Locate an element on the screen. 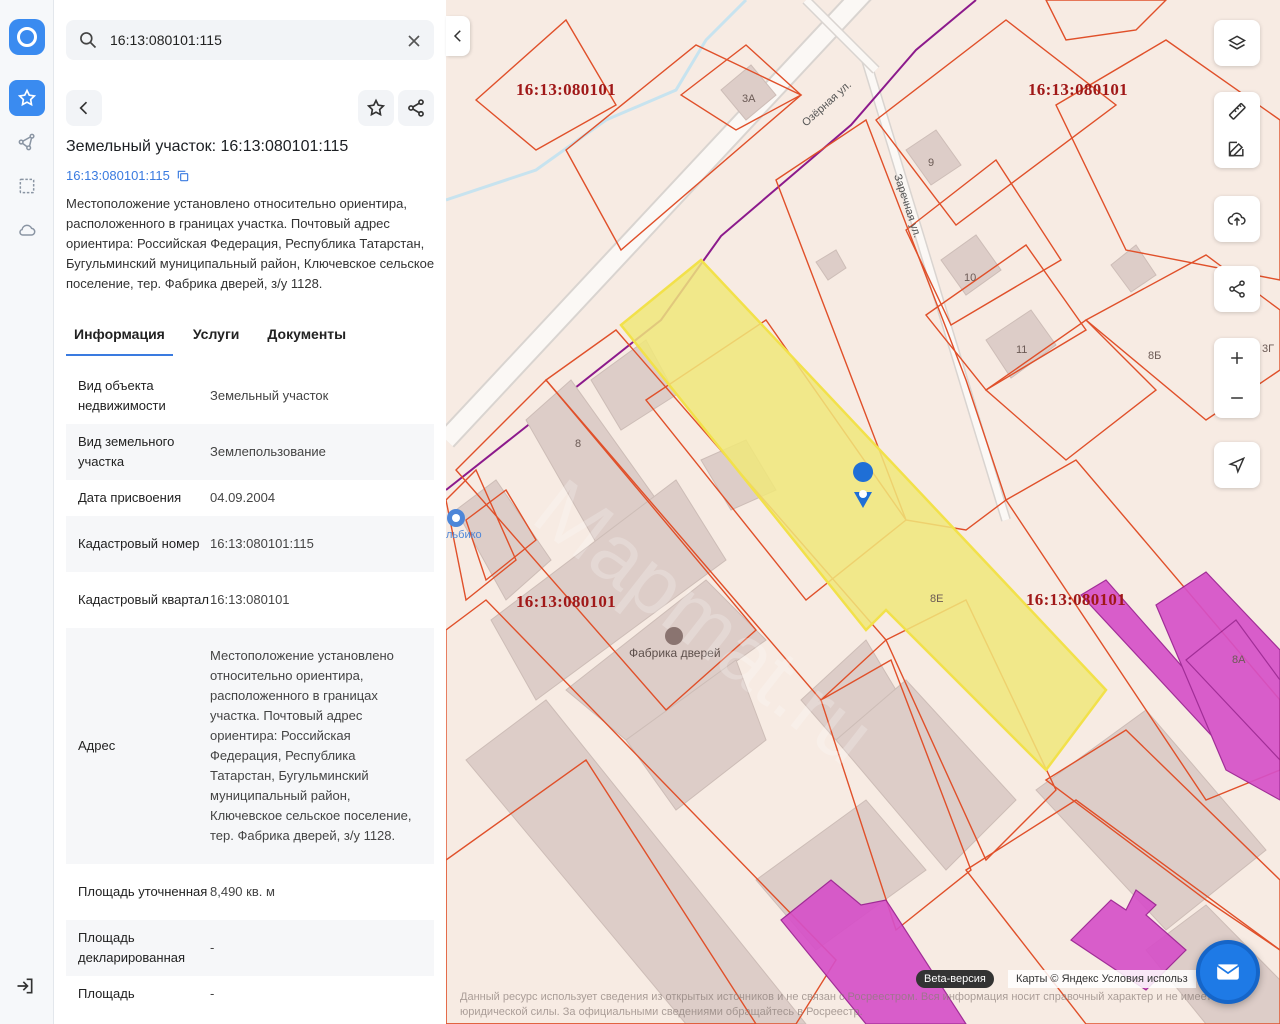 This screenshot has height=1024, width=1280. row-value: 16:13:080101:115 is located at coordinates (262, 543).